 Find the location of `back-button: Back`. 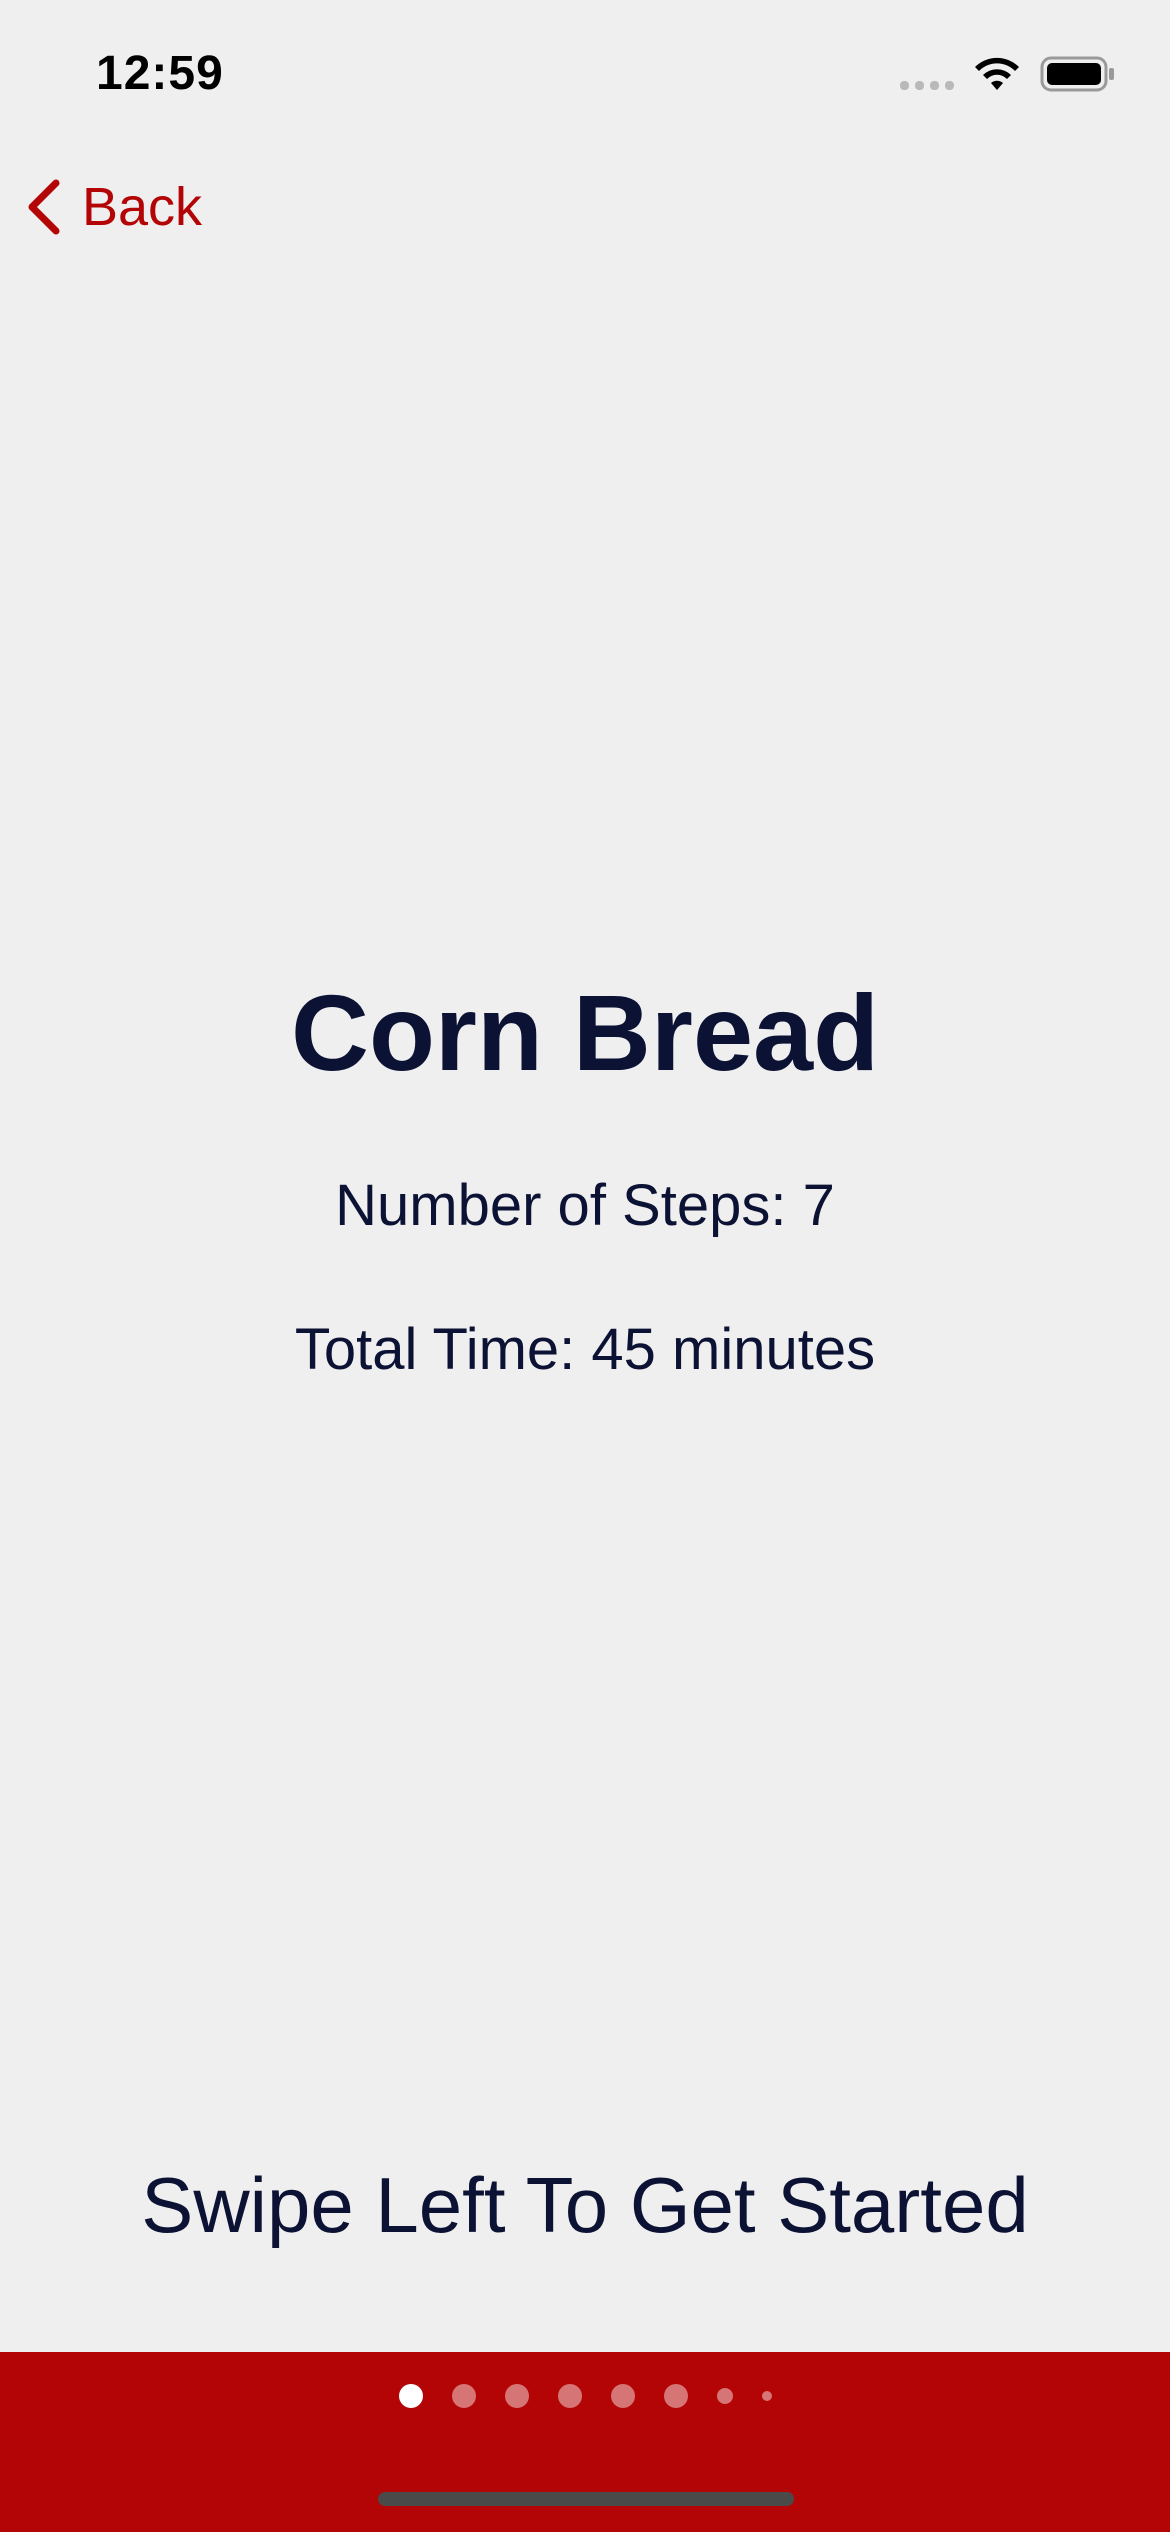

back-button: Back is located at coordinates (113, 207).